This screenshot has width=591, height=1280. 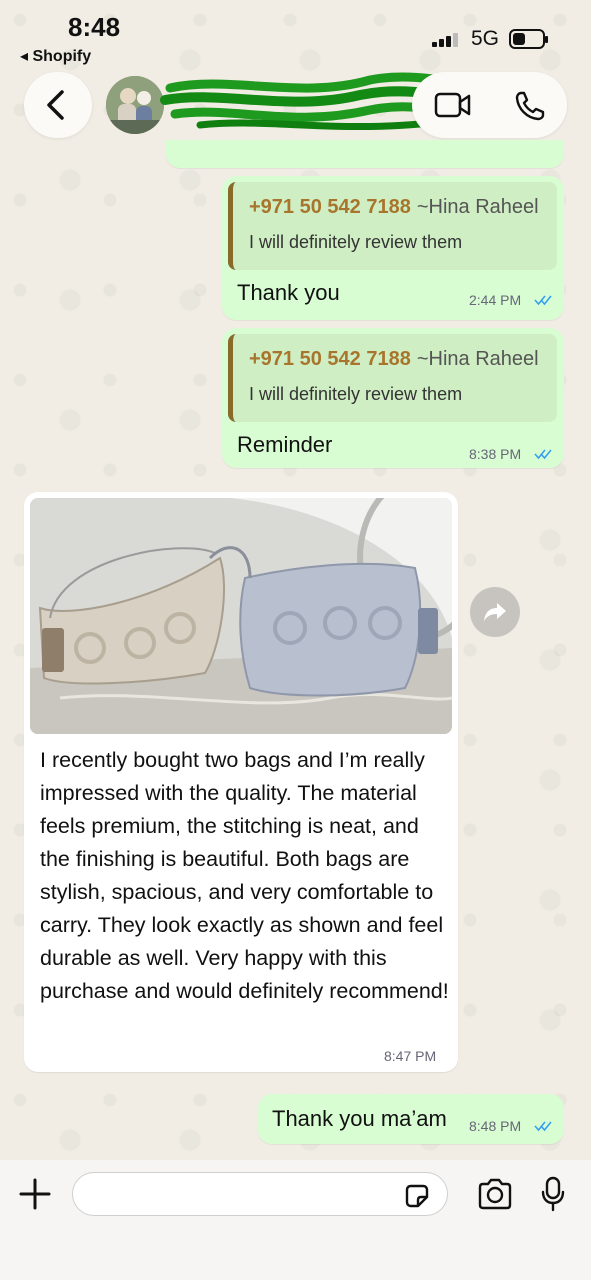 I want to click on camera-icon, so click(x=495, y=1194).